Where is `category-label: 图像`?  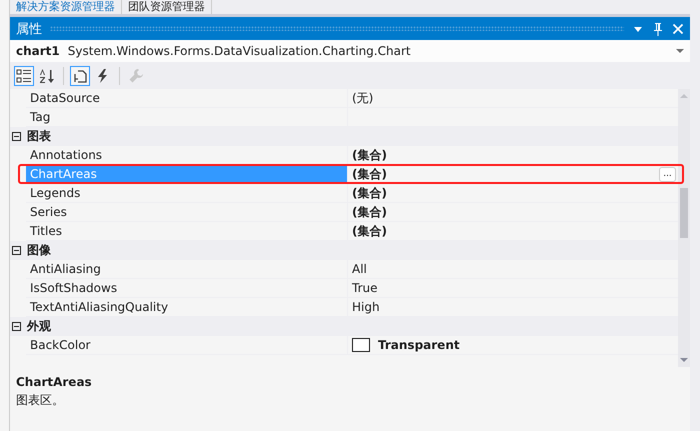
category-label: 图像 is located at coordinates (39, 250).